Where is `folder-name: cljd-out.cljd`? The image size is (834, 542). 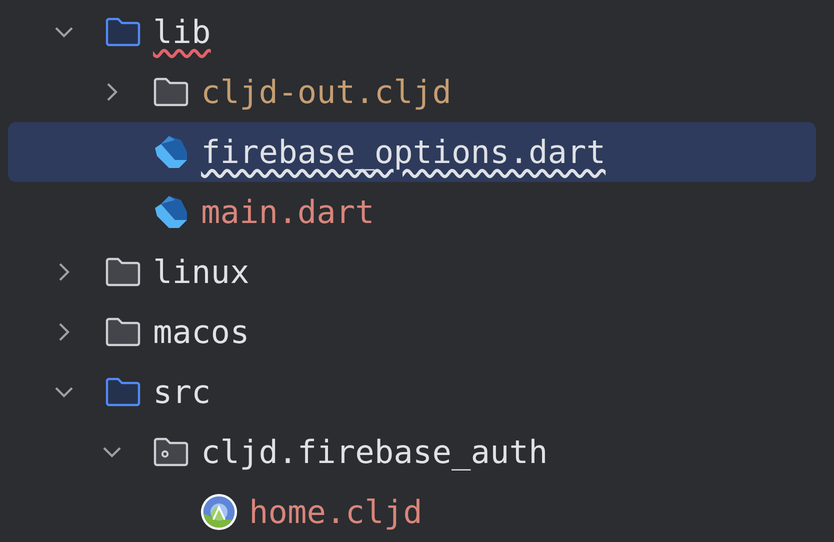
folder-name: cljd-out.cljd is located at coordinates (326, 92).